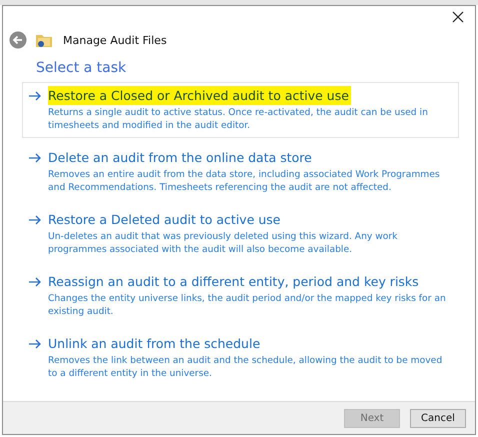  Describe the element at coordinates (44, 40) in the screenshot. I see `folder-icon` at that location.